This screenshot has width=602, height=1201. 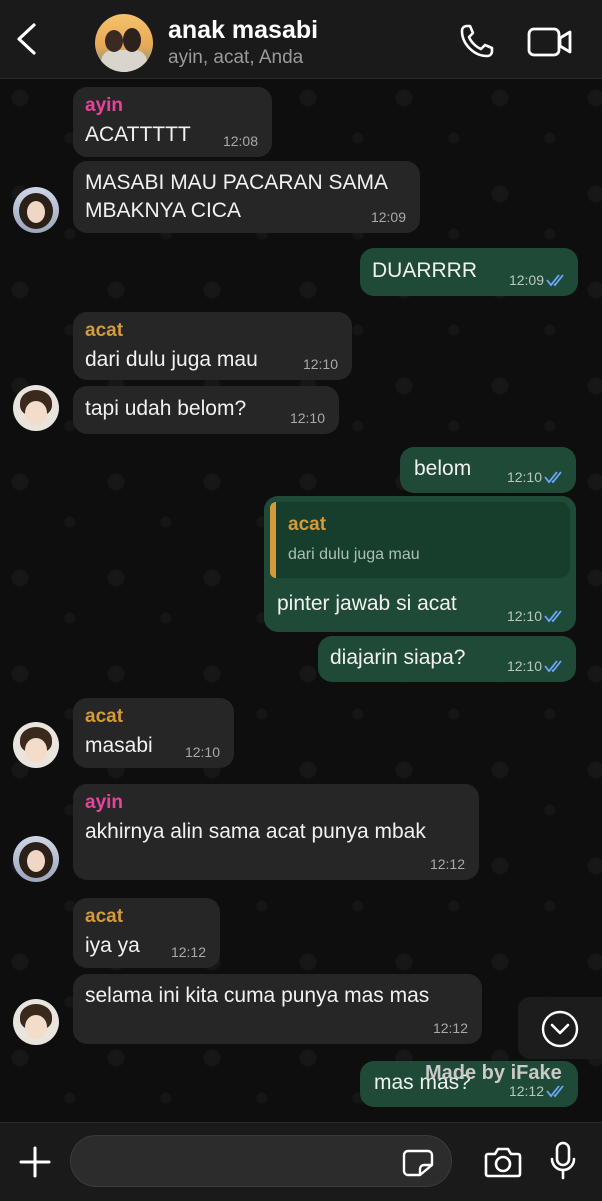 I want to click on reply-sender: acat, so click(x=307, y=524).